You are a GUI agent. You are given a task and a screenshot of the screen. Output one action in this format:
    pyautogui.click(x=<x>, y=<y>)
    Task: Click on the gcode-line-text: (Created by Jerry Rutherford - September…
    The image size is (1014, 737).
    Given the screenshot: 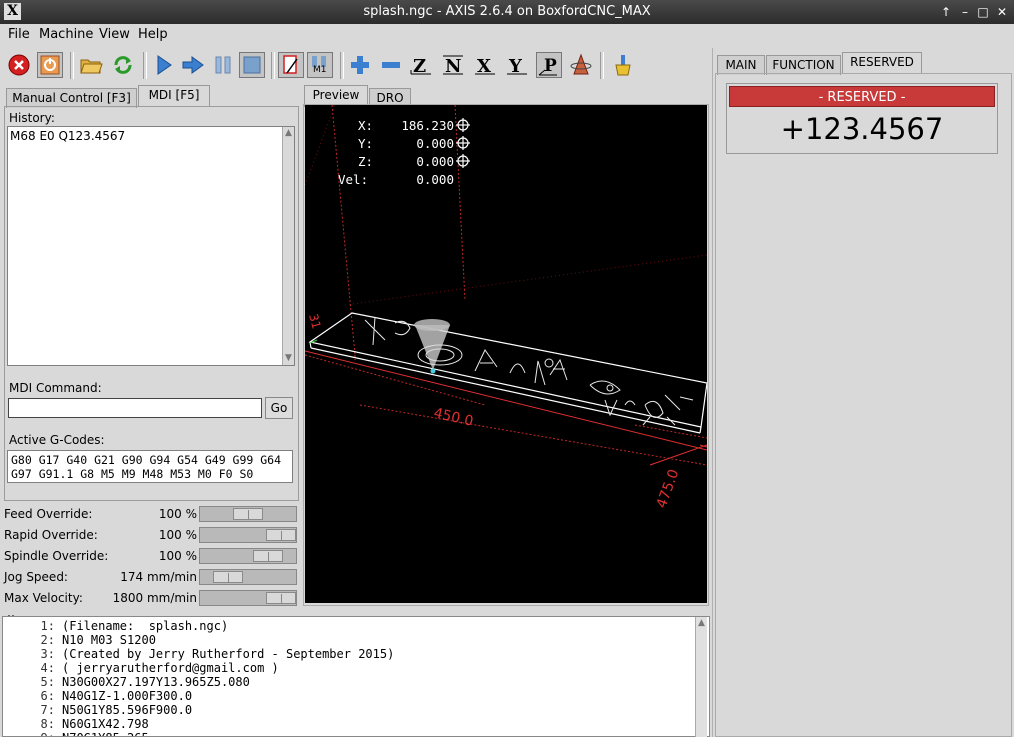 What is the action you would take?
    pyautogui.click(x=228, y=654)
    